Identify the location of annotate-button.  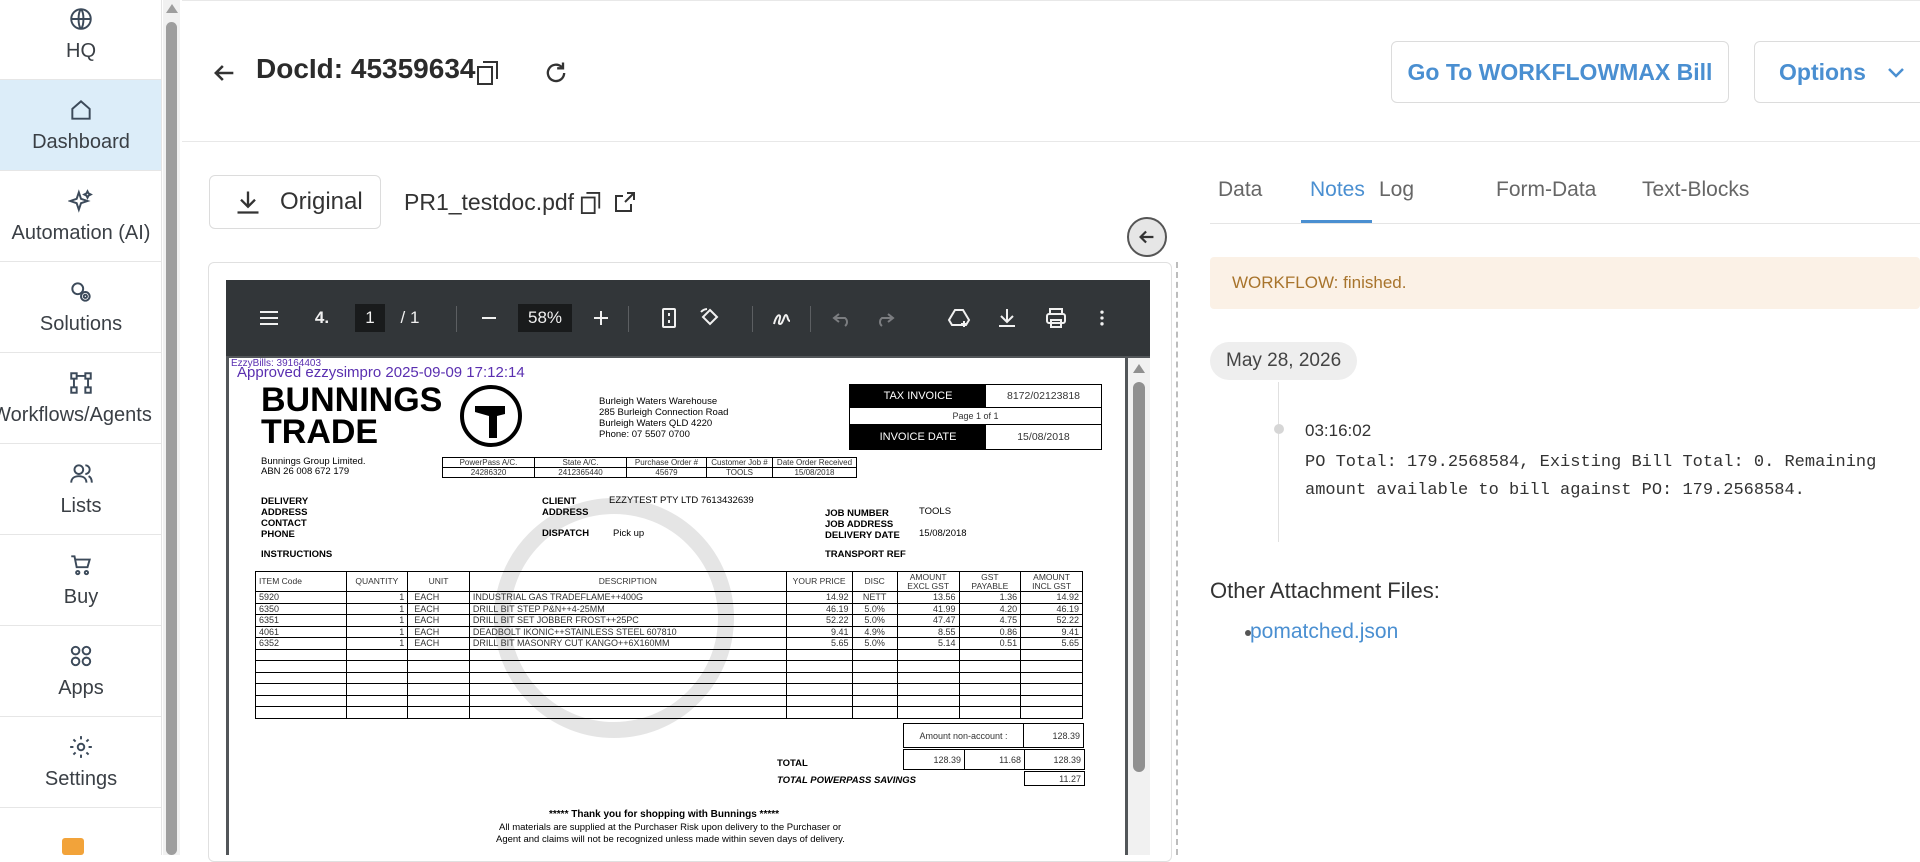
(782, 318).